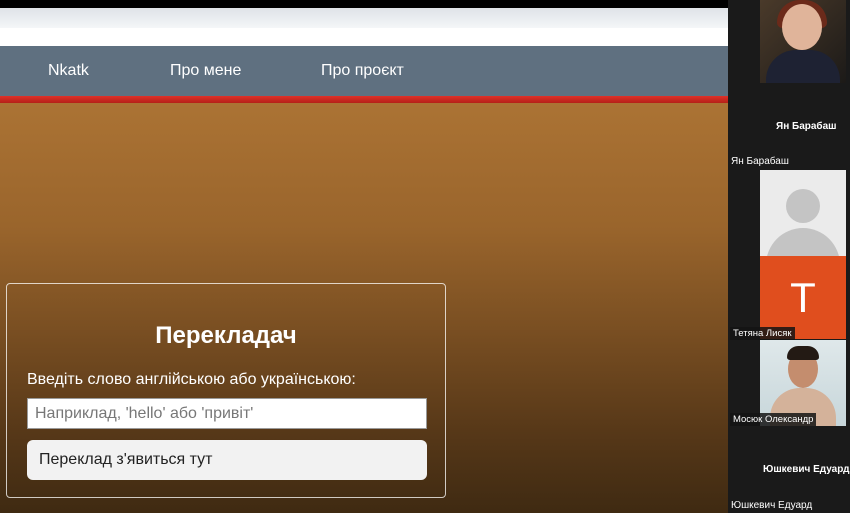  I want to click on nav-item-about-project: Про проєкт, so click(362, 71).